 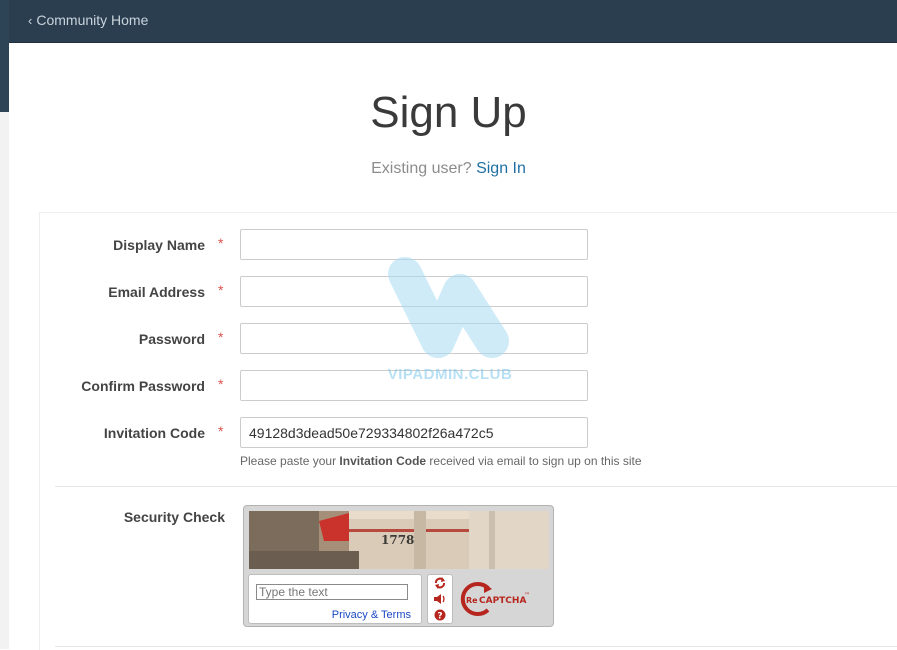 What do you see at coordinates (448, 112) in the screenshot?
I see `page-title: Sign Up` at bounding box center [448, 112].